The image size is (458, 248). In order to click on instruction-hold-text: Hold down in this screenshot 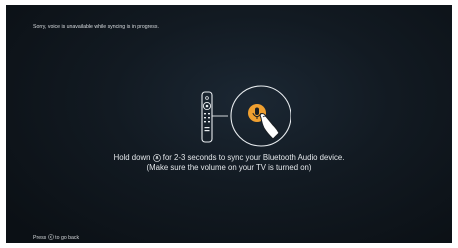, I will do `click(132, 157)`.